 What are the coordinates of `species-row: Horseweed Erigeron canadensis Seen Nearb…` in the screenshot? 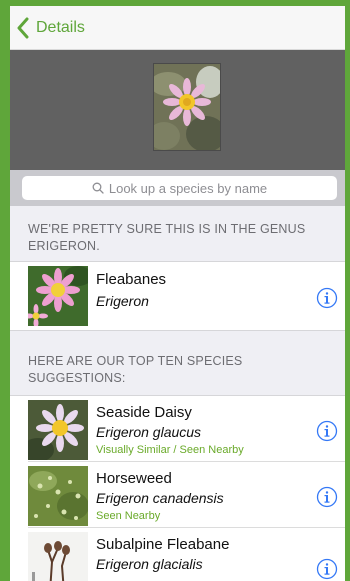 It's located at (177, 495).